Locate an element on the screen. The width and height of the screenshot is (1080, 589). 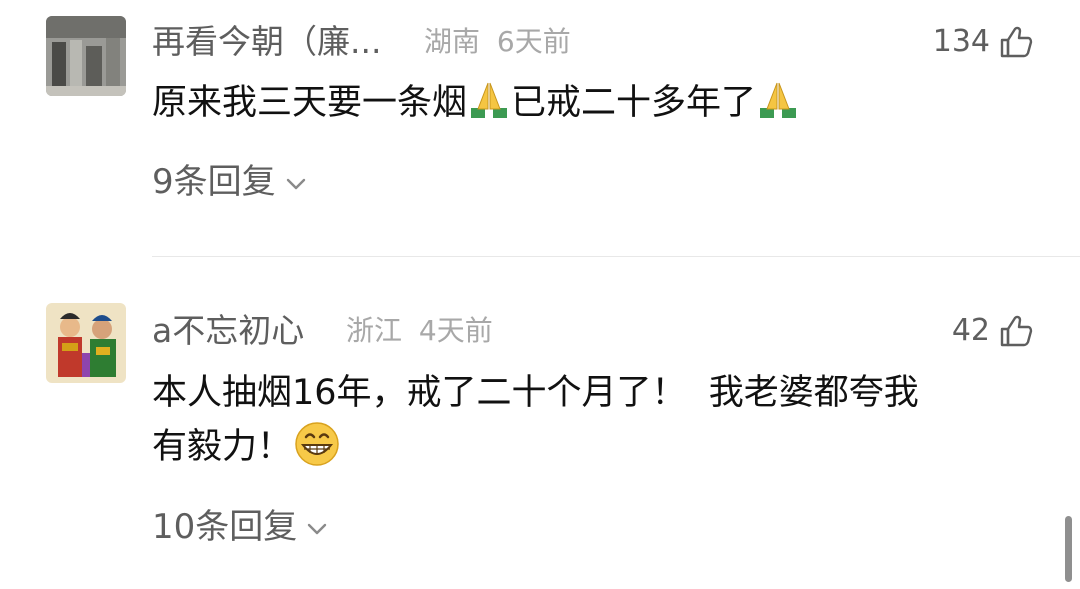
comment-text-part1: 原来我三天要一条烟 is located at coordinates (310, 103).